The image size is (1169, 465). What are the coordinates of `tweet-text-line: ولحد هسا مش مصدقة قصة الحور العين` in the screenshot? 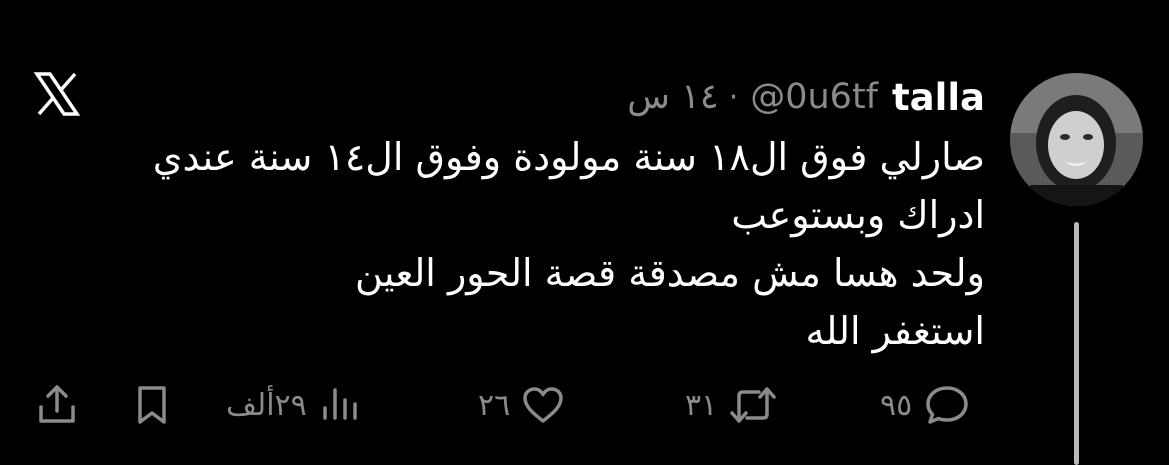 It's located at (670, 273).